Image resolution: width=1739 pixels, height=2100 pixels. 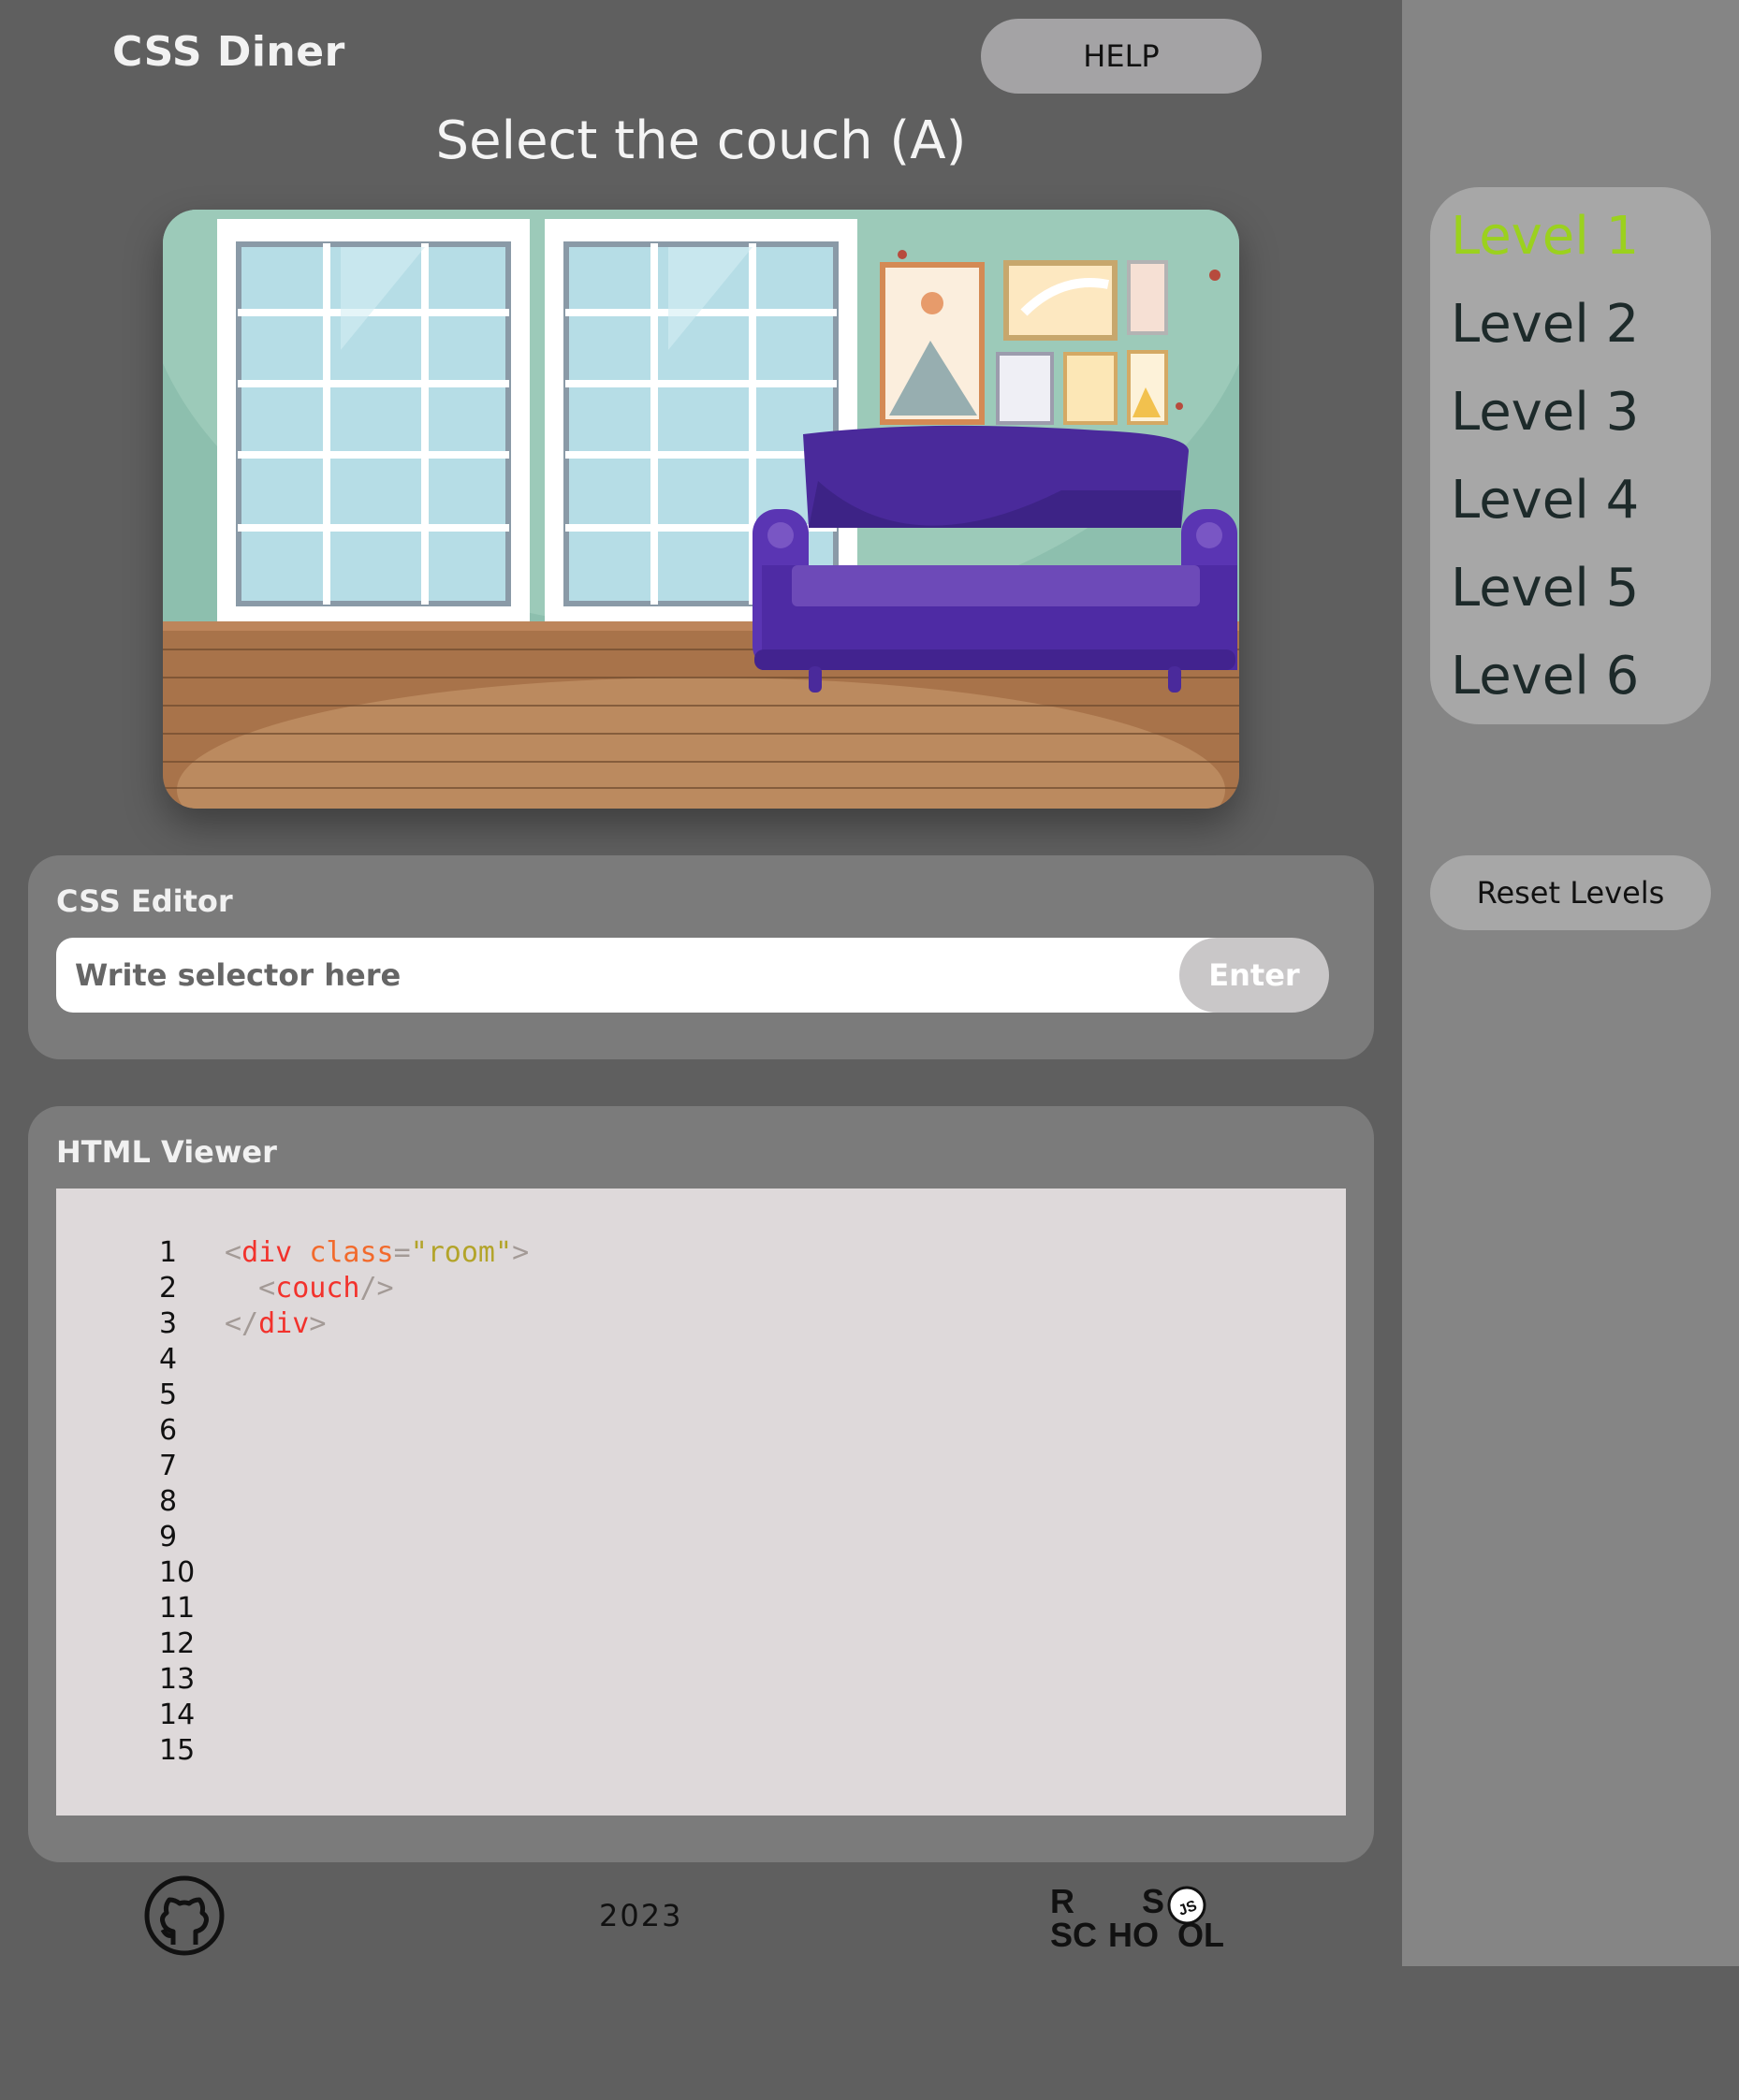 I want to click on code-text: <div class="room">, so click(x=377, y=1253).